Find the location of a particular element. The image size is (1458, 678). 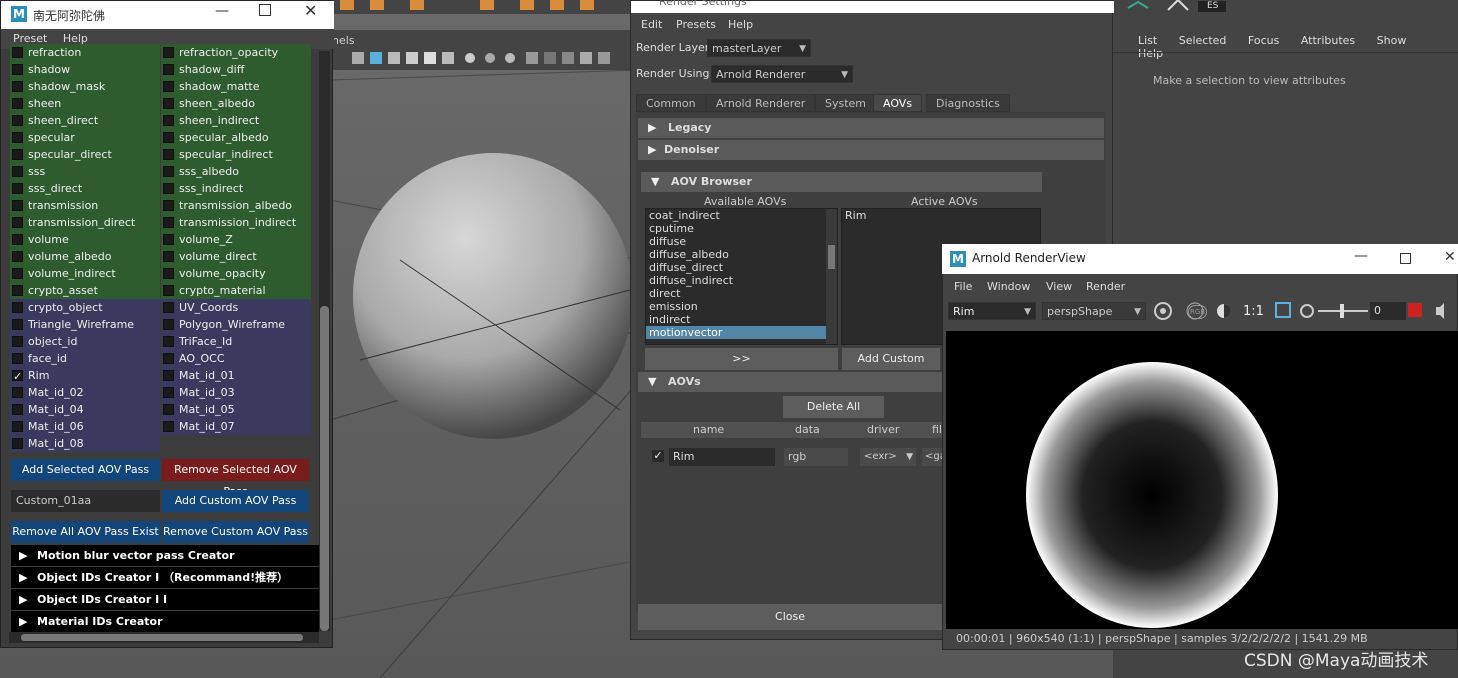

attr-menu-selected: Selected is located at coordinates (1203, 40).